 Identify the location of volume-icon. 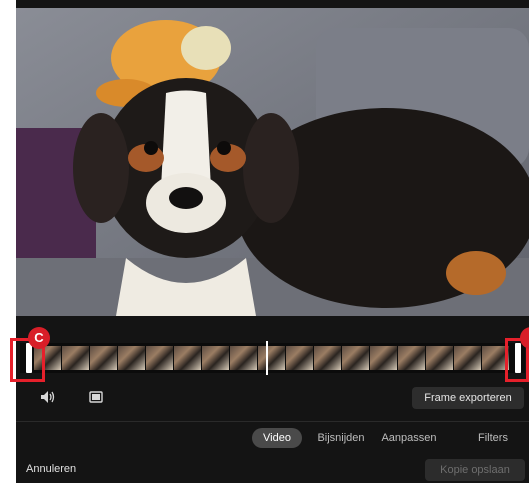
(48, 398).